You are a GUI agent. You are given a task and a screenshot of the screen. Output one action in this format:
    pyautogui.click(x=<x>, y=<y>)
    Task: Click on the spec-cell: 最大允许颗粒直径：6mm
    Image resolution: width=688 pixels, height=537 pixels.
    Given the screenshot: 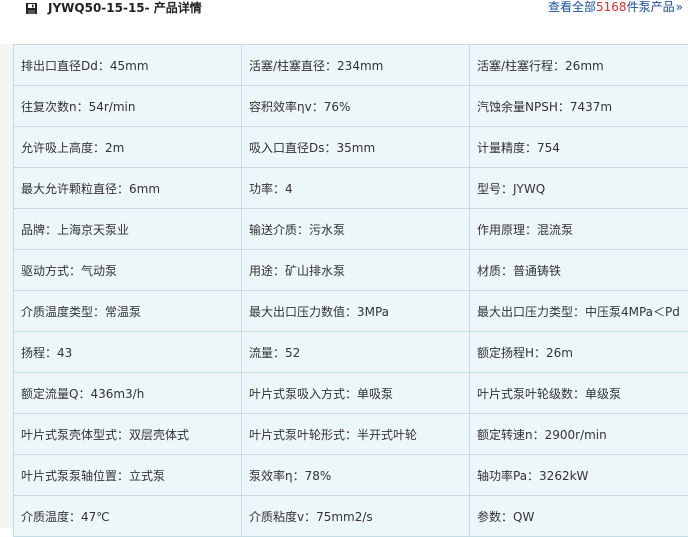 What is the action you would take?
    pyautogui.click(x=128, y=188)
    